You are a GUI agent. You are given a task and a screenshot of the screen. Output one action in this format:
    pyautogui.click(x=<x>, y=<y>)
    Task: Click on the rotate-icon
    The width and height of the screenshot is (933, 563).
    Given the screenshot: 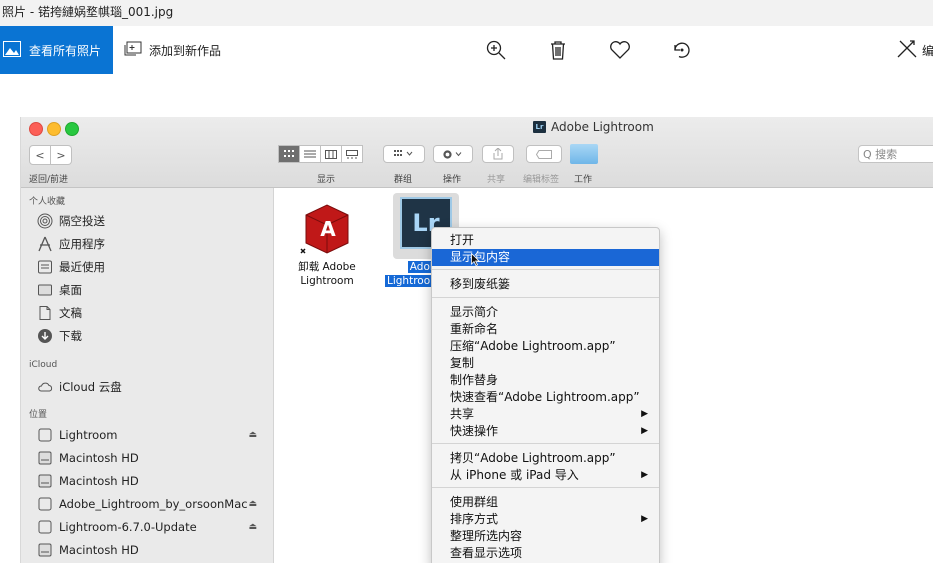 What is the action you would take?
    pyautogui.click(x=682, y=50)
    